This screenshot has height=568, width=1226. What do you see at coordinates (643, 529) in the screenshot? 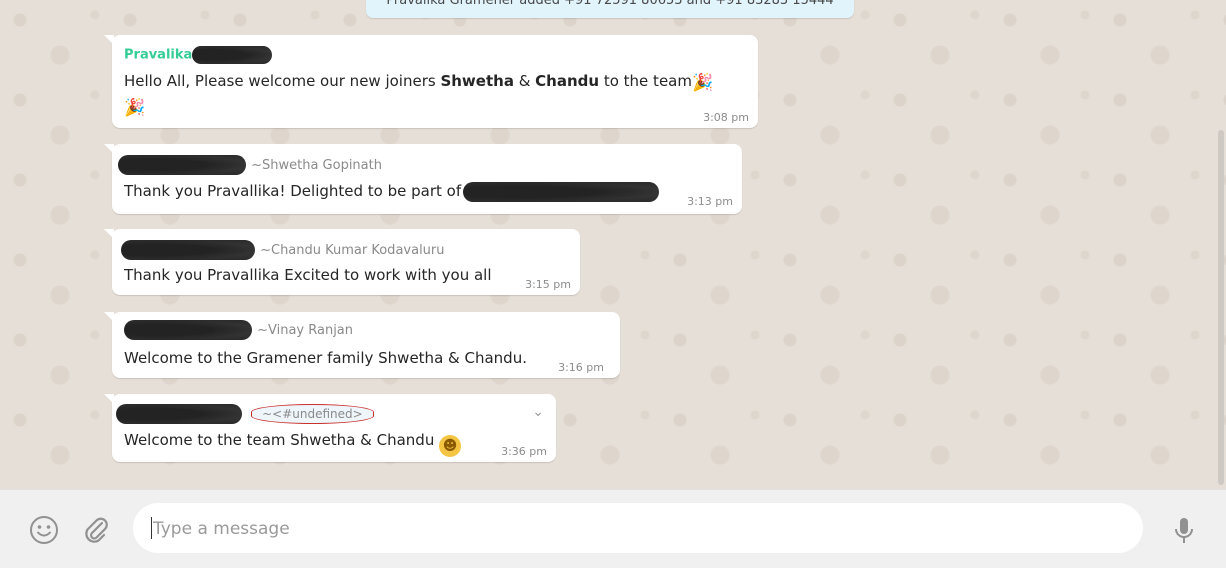
I see `message-input` at bounding box center [643, 529].